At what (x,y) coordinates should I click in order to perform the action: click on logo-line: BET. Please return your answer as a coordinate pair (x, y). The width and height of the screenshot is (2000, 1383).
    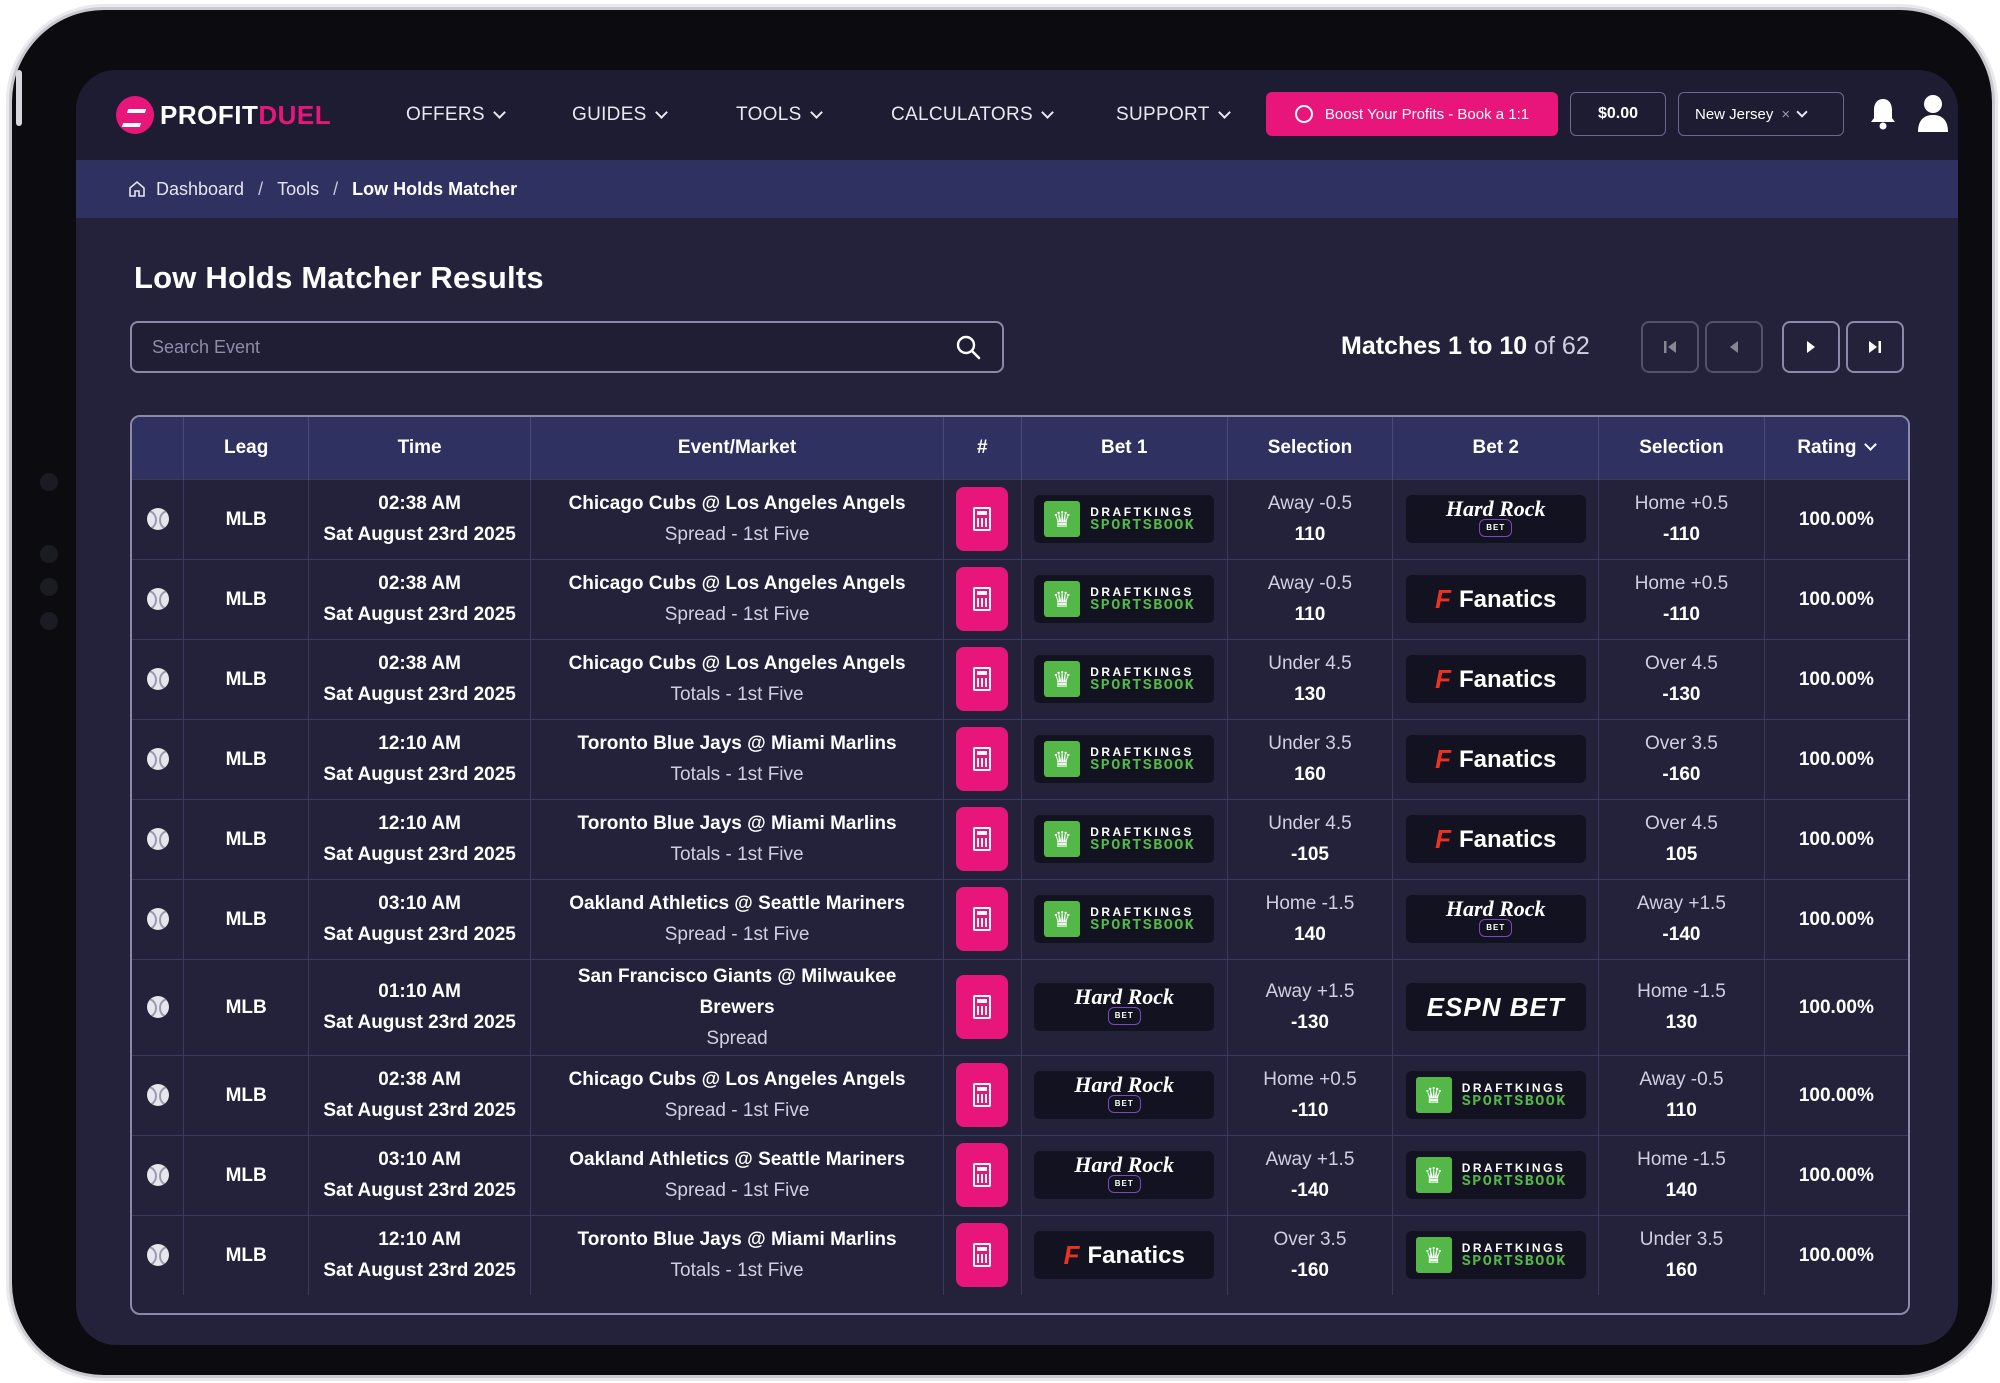
    Looking at the image, I should click on (1124, 1104).